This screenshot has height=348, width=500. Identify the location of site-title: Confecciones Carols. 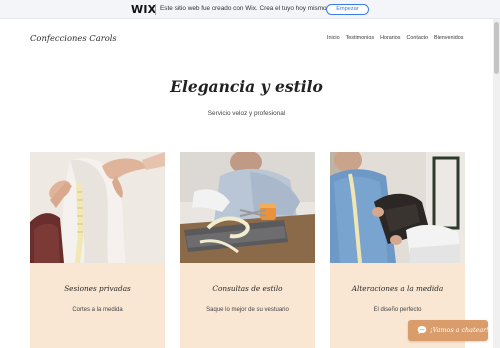
(73, 38).